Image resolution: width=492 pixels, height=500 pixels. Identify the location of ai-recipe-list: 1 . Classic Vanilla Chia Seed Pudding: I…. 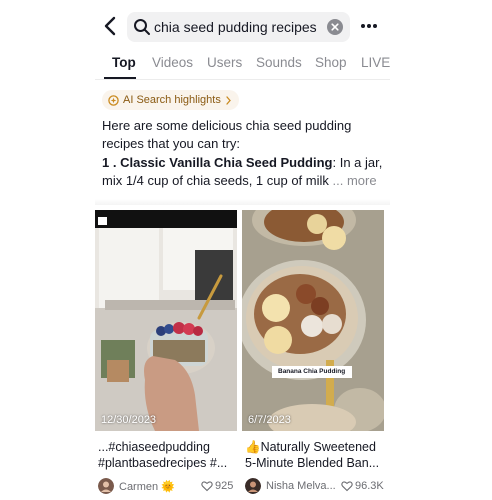
(244, 172).